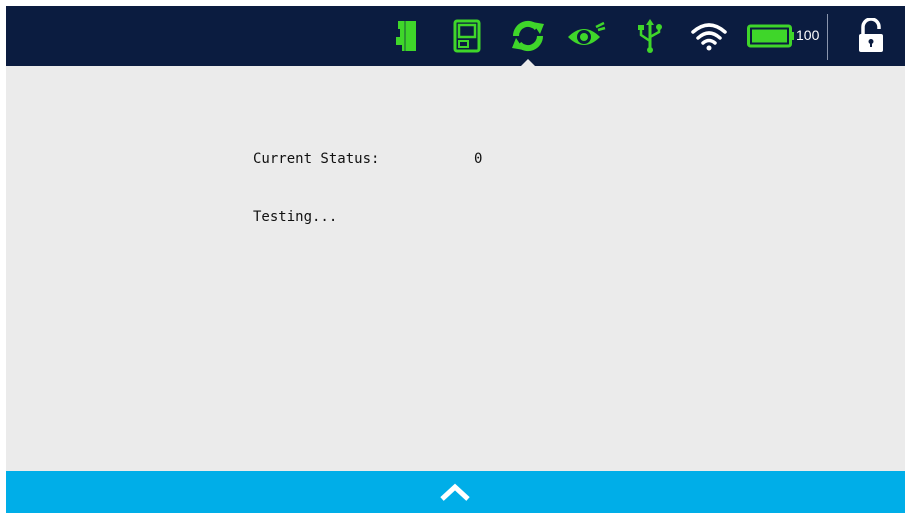  I want to click on battery-icon, so click(771, 36).